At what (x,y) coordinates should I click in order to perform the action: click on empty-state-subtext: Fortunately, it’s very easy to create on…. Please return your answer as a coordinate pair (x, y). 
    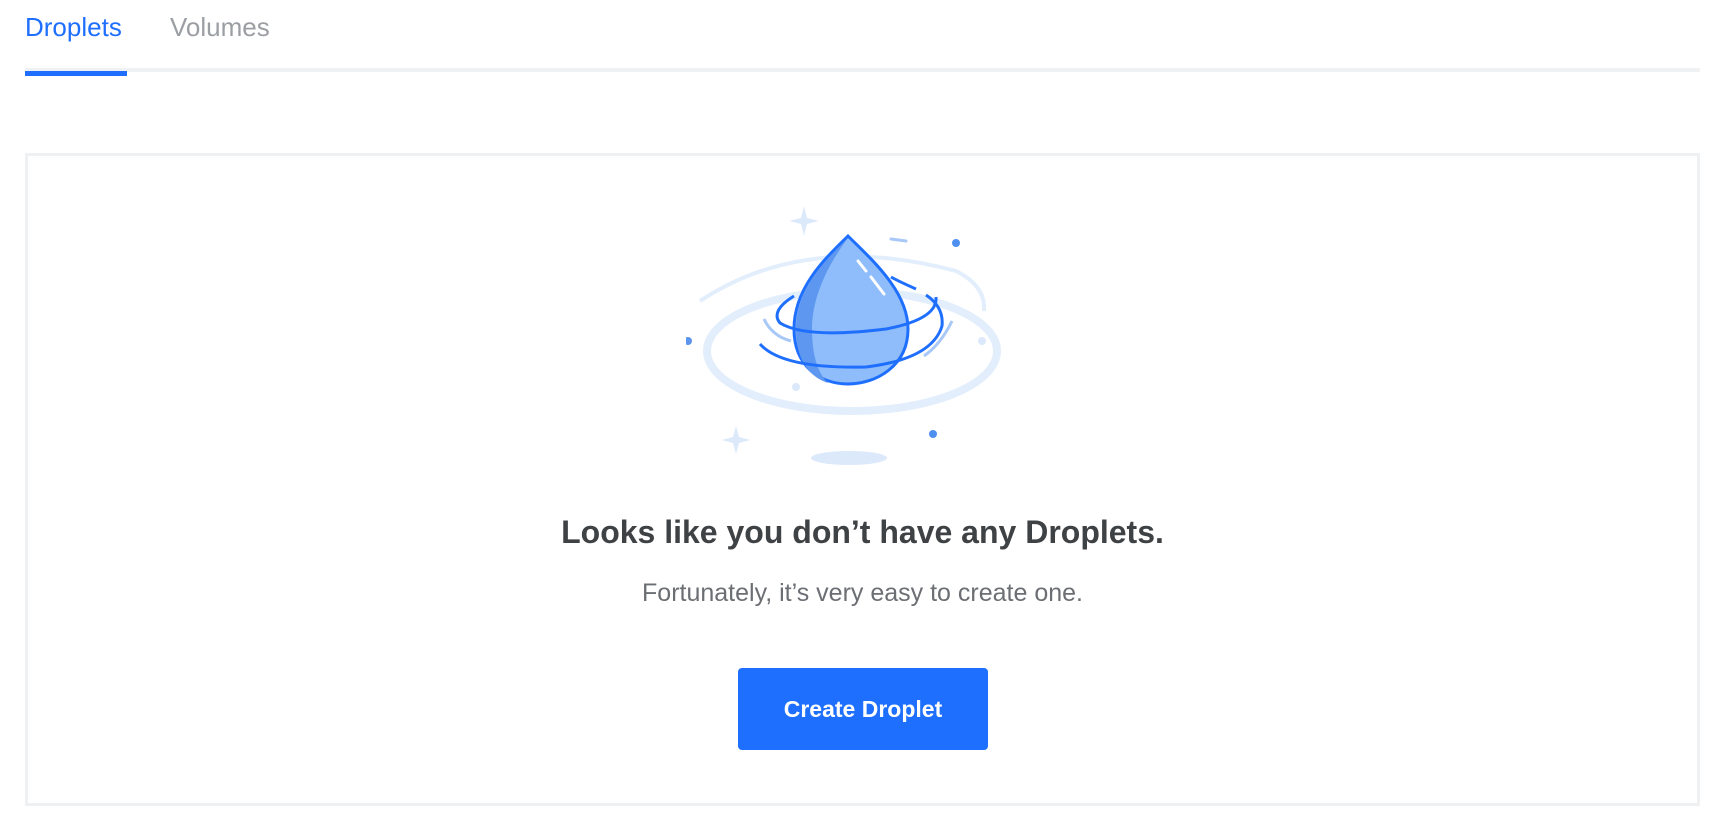
    Looking at the image, I should click on (862, 593).